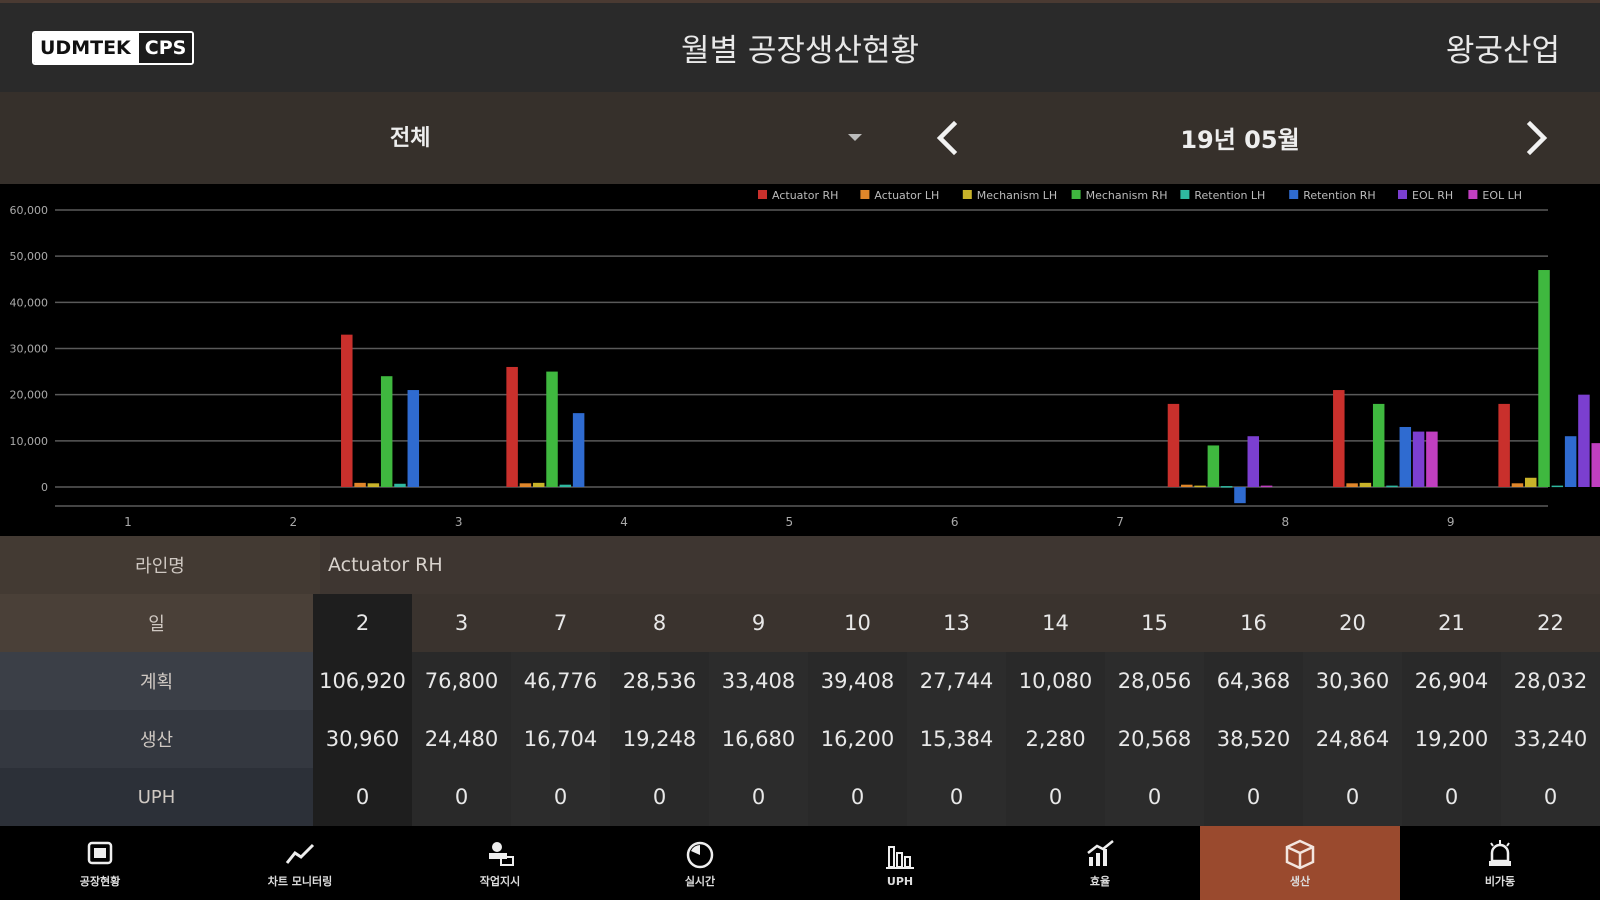 This screenshot has width=1600, height=900. I want to click on y-tick-label: 10,000, so click(29, 441).